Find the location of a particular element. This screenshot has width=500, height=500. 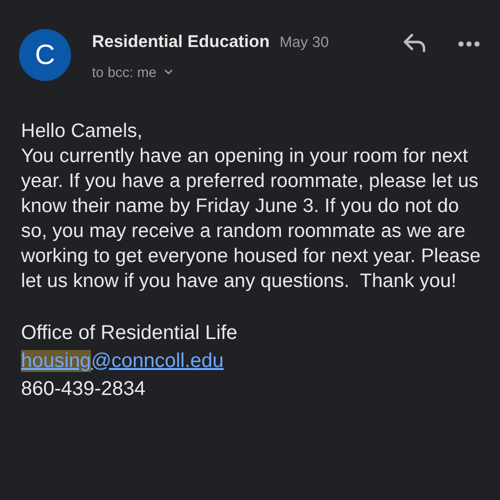

reply-icon is located at coordinates (415, 43).